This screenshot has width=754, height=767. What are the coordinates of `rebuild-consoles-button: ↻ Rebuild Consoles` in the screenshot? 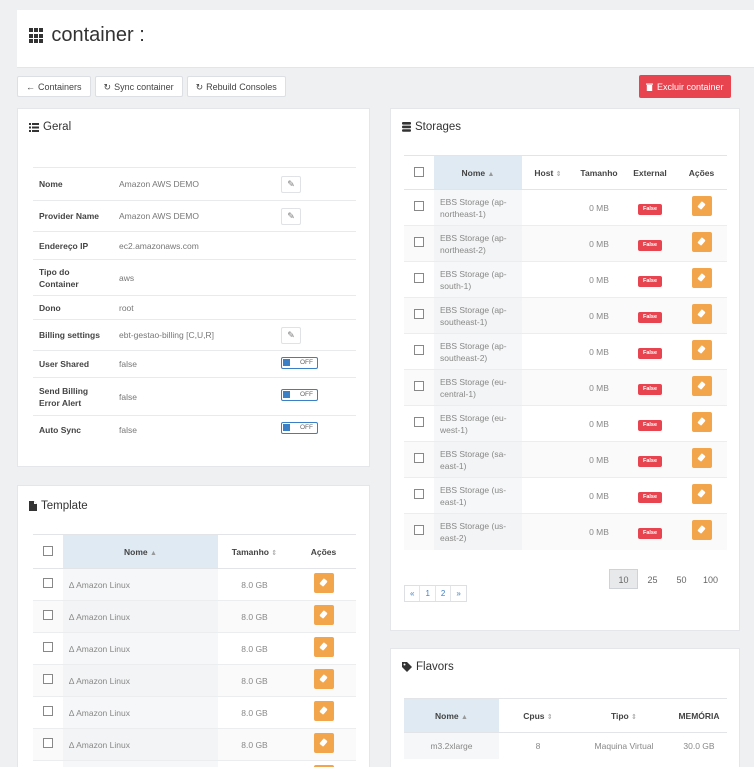 It's located at (236, 86).